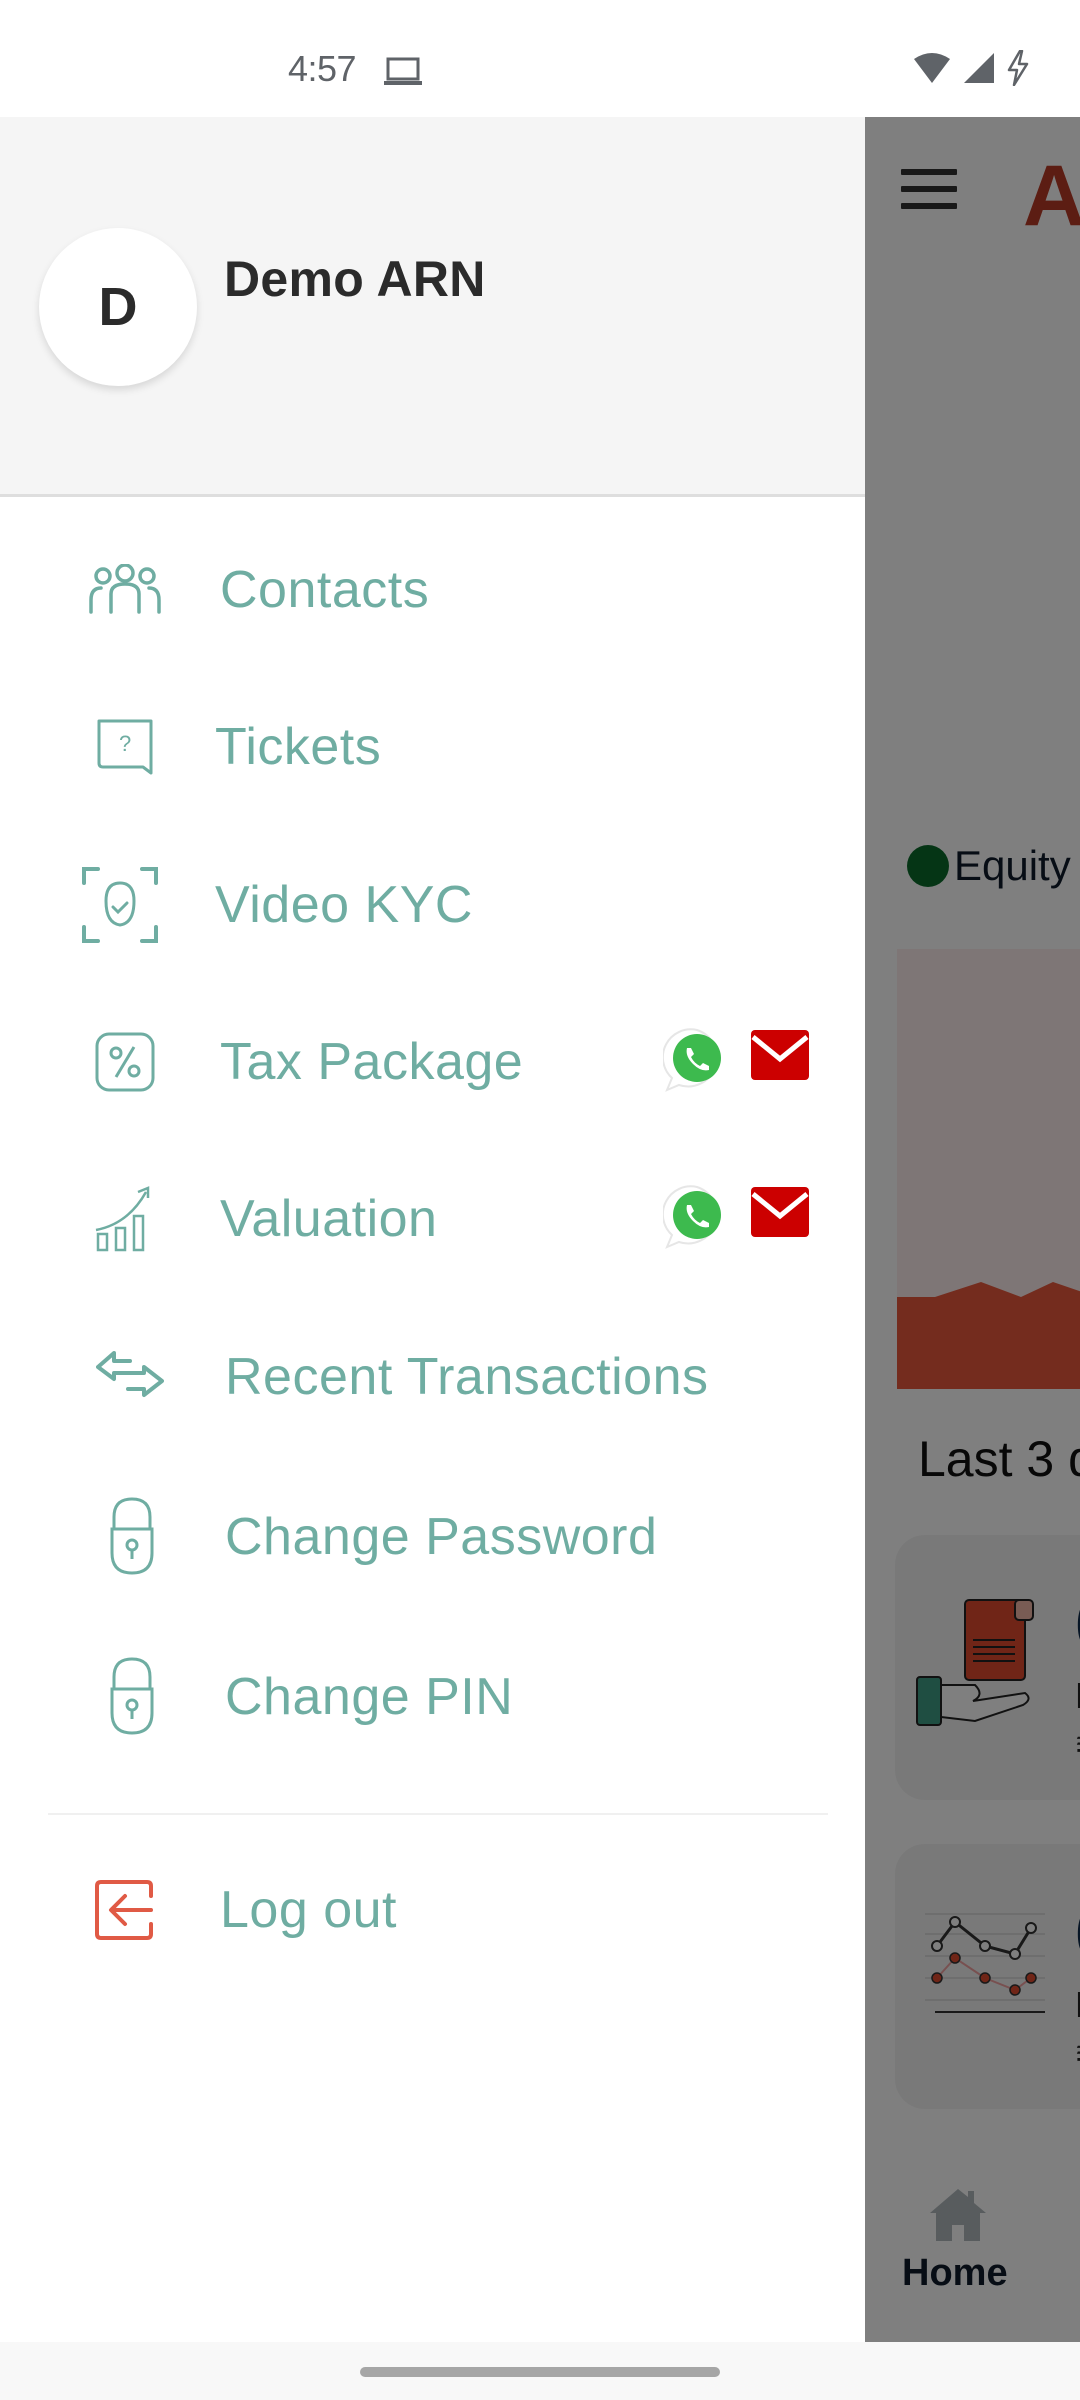 Image resolution: width=1080 pixels, height=2400 pixels. What do you see at coordinates (372, 1062) in the screenshot?
I see `menu-label: Tax Package` at bounding box center [372, 1062].